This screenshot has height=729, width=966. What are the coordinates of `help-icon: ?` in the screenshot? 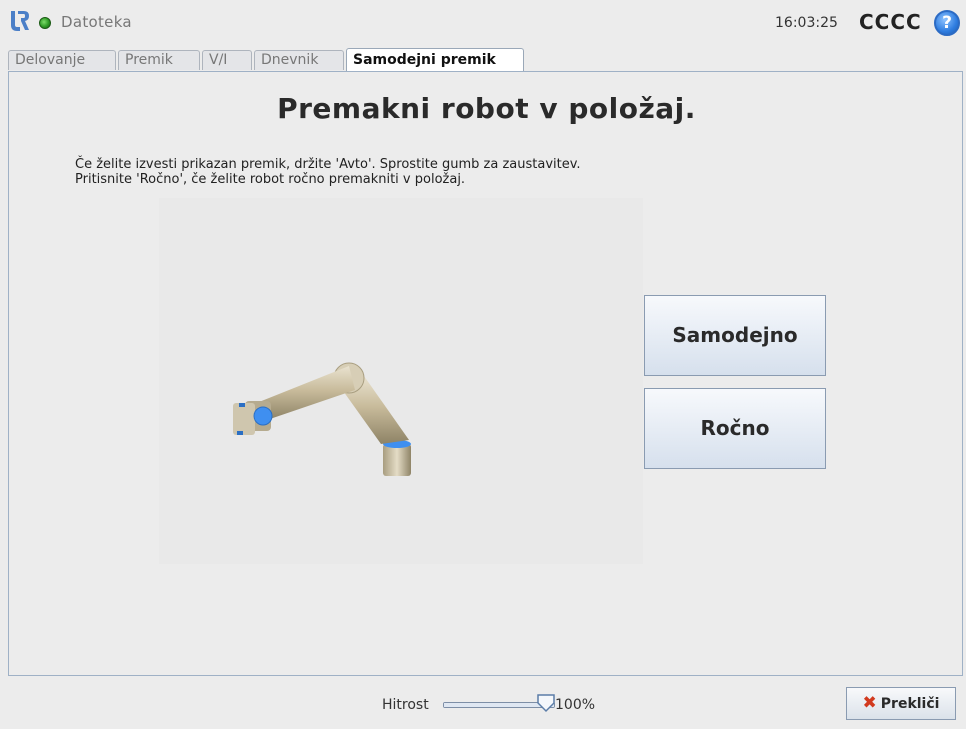 It's located at (947, 23).